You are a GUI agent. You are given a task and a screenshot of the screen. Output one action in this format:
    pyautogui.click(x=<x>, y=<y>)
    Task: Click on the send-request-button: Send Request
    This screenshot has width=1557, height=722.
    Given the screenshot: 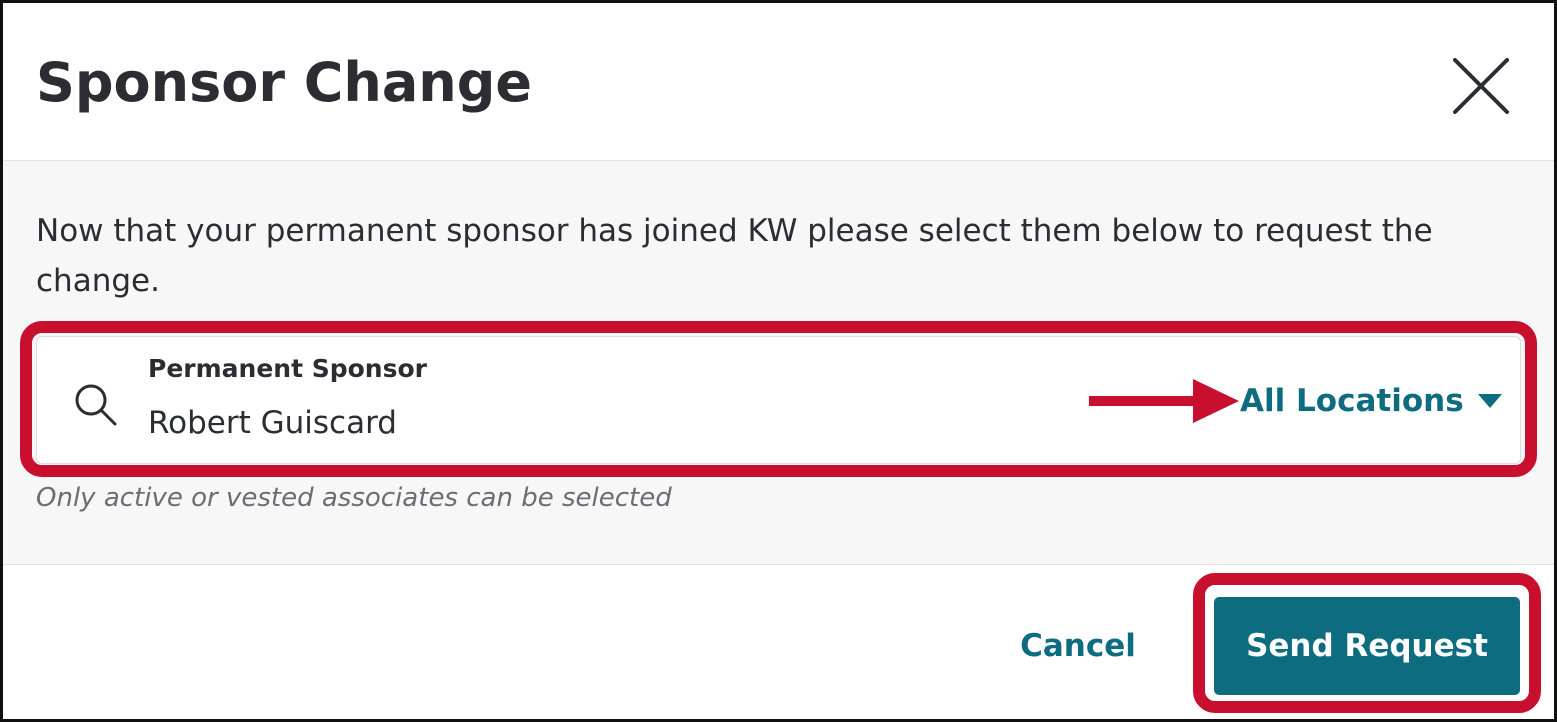 What is the action you would take?
    pyautogui.click(x=1367, y=646)
    